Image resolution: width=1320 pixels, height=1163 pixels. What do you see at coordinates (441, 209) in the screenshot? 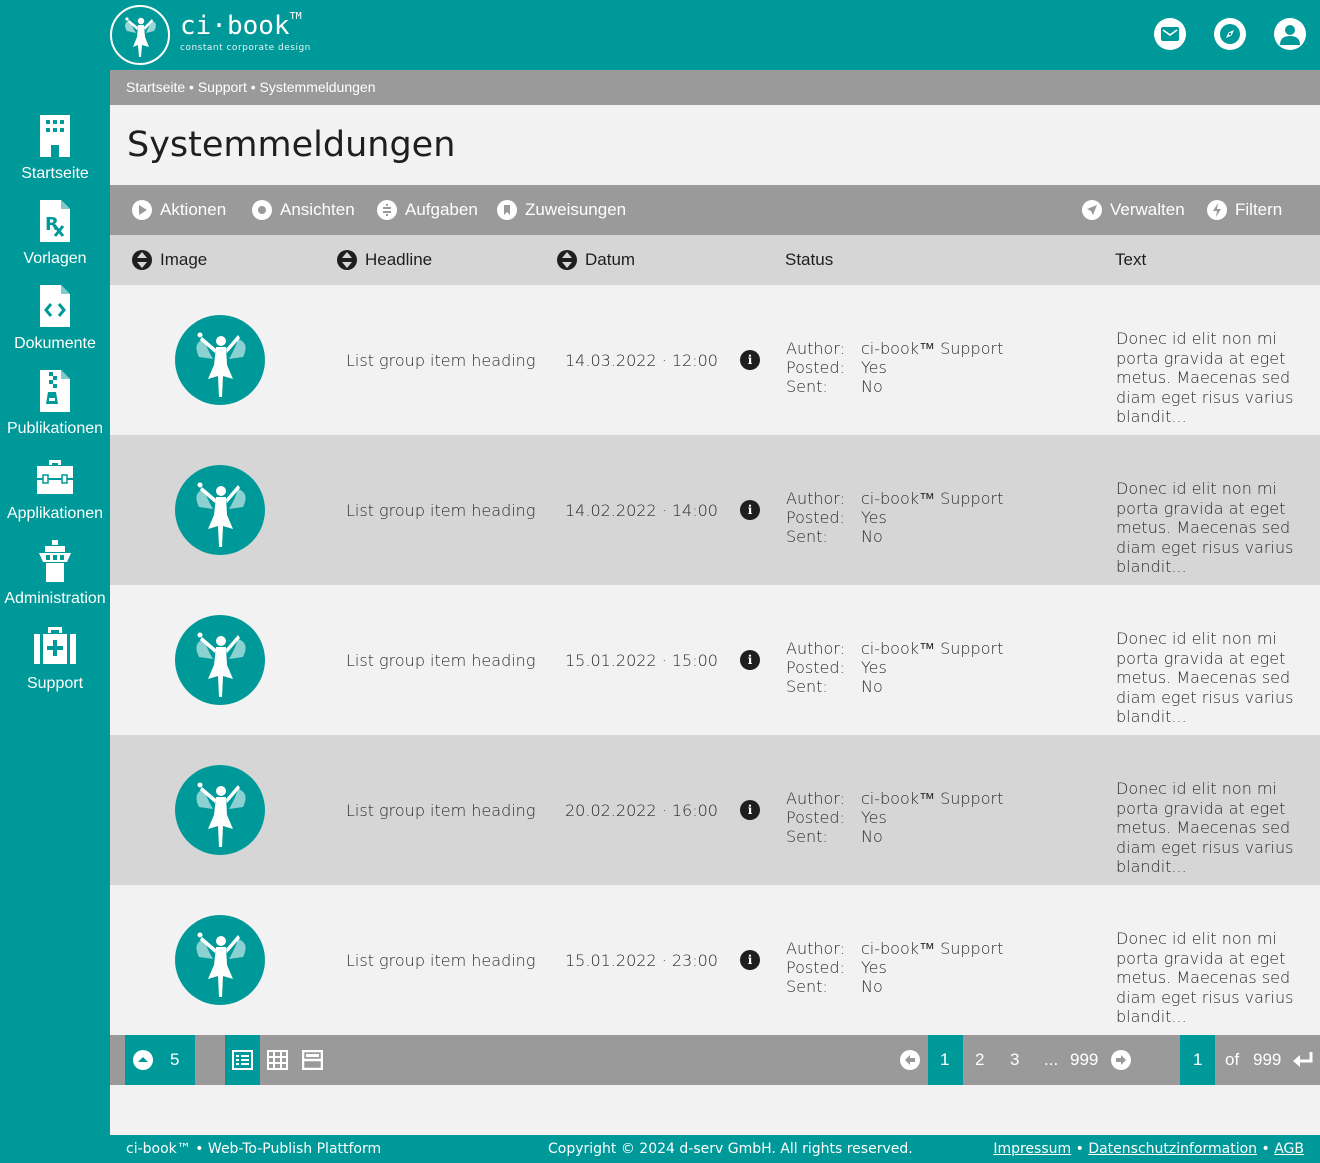
I see `tasks-label: Aufgaben` at bounding box center [441, 209].